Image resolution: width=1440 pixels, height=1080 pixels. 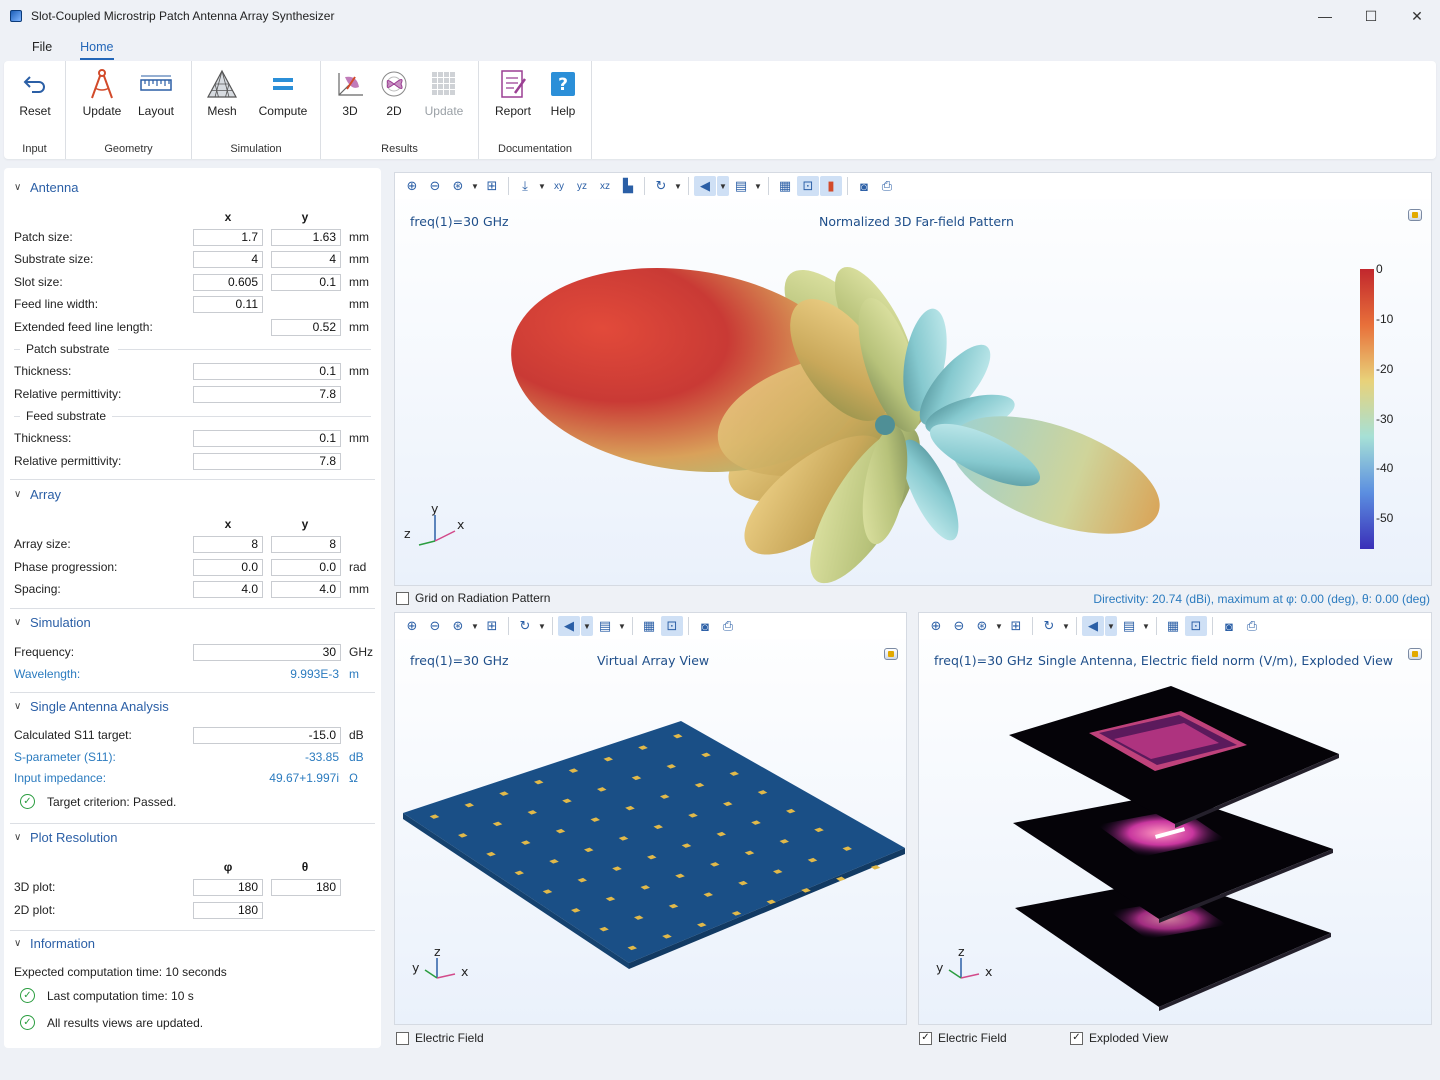 I want to click on tab-home: Home, so click(x=96, y=47).